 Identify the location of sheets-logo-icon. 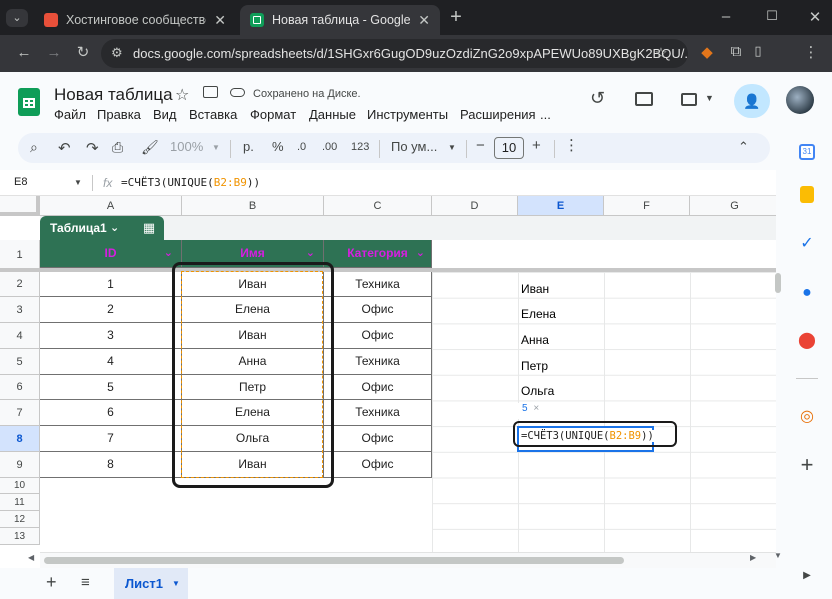
(29, 102).